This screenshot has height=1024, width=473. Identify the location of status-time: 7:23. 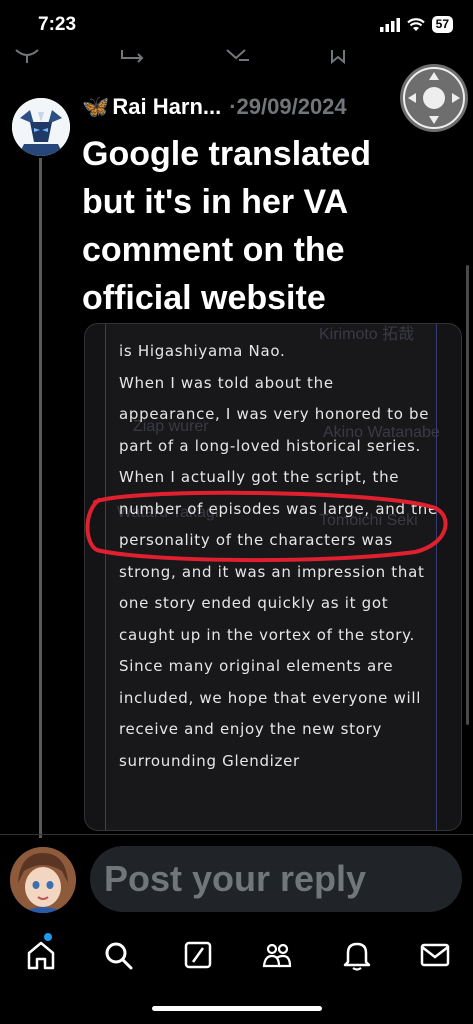
(57, 24).